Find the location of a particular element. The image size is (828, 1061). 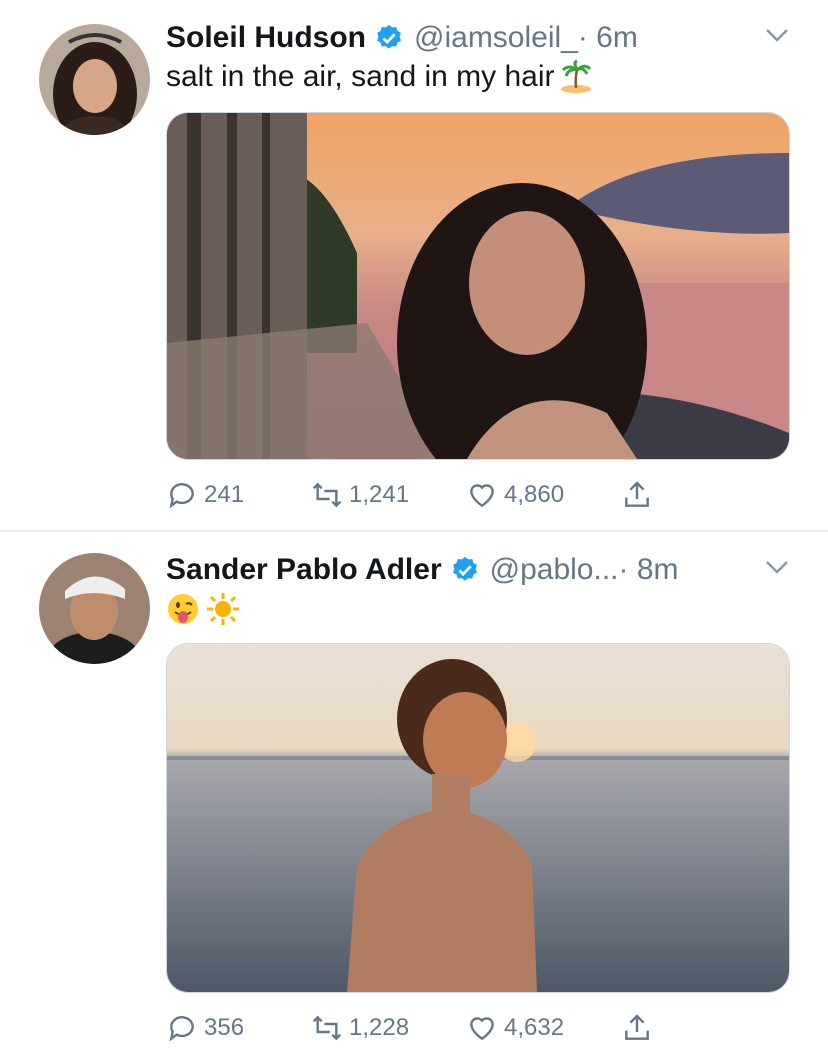

user-handle: @iamsoleil_ is located at coordinates (496, 38).